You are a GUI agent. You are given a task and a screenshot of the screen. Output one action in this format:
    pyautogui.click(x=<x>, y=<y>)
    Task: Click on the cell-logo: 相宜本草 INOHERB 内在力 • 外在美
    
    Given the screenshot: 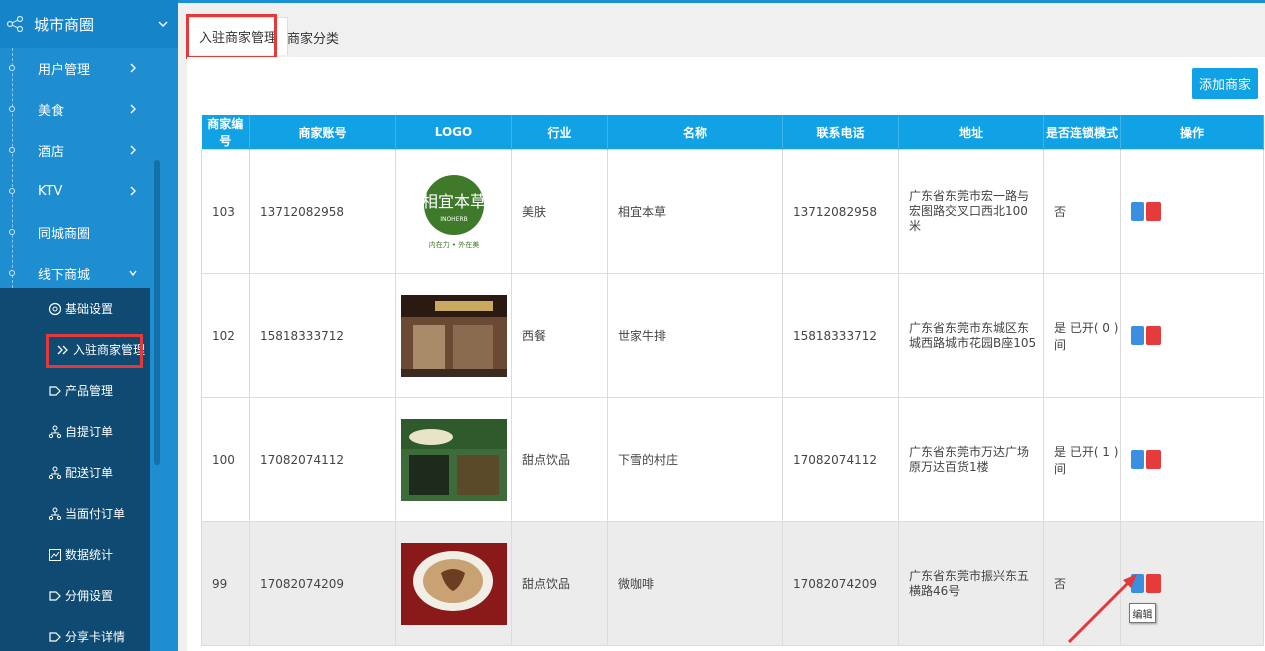 What is the action you would take?
    pyautogui.click(x=453, y=211)
    